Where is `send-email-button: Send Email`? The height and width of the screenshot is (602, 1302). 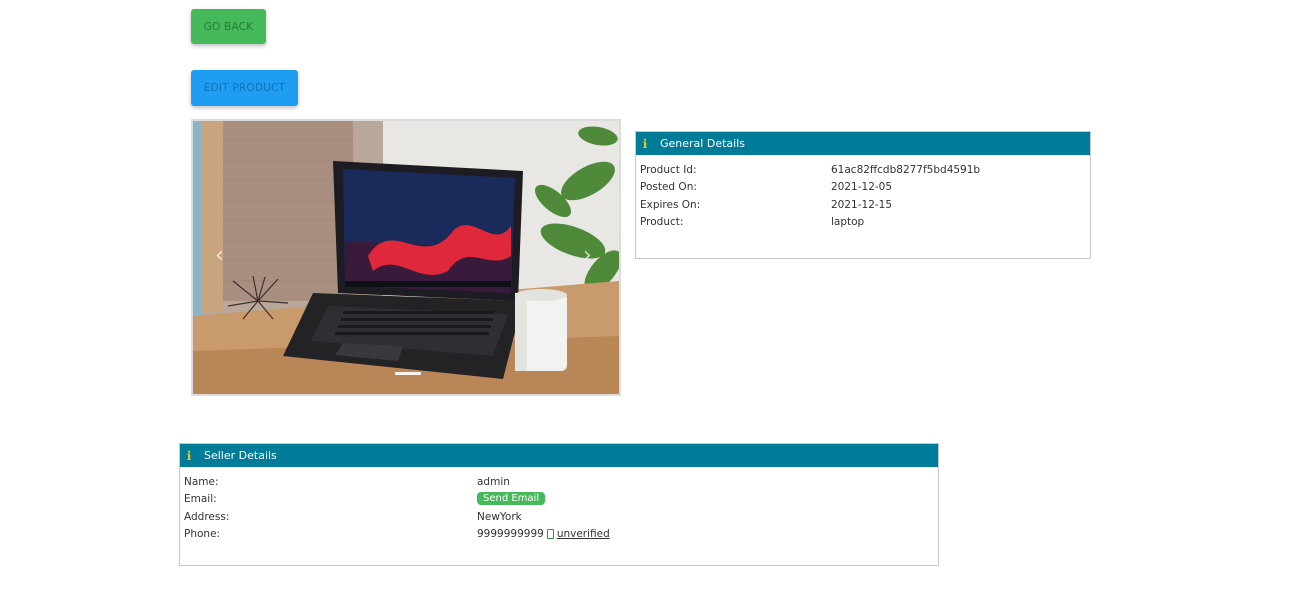 send-email-button: Send Email is located at coordinates (511, 499).